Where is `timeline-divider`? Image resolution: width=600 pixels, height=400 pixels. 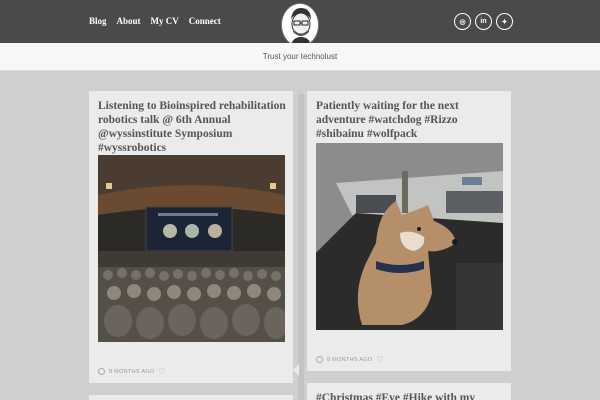
timeline-divider is located at coordinates (301, 247).